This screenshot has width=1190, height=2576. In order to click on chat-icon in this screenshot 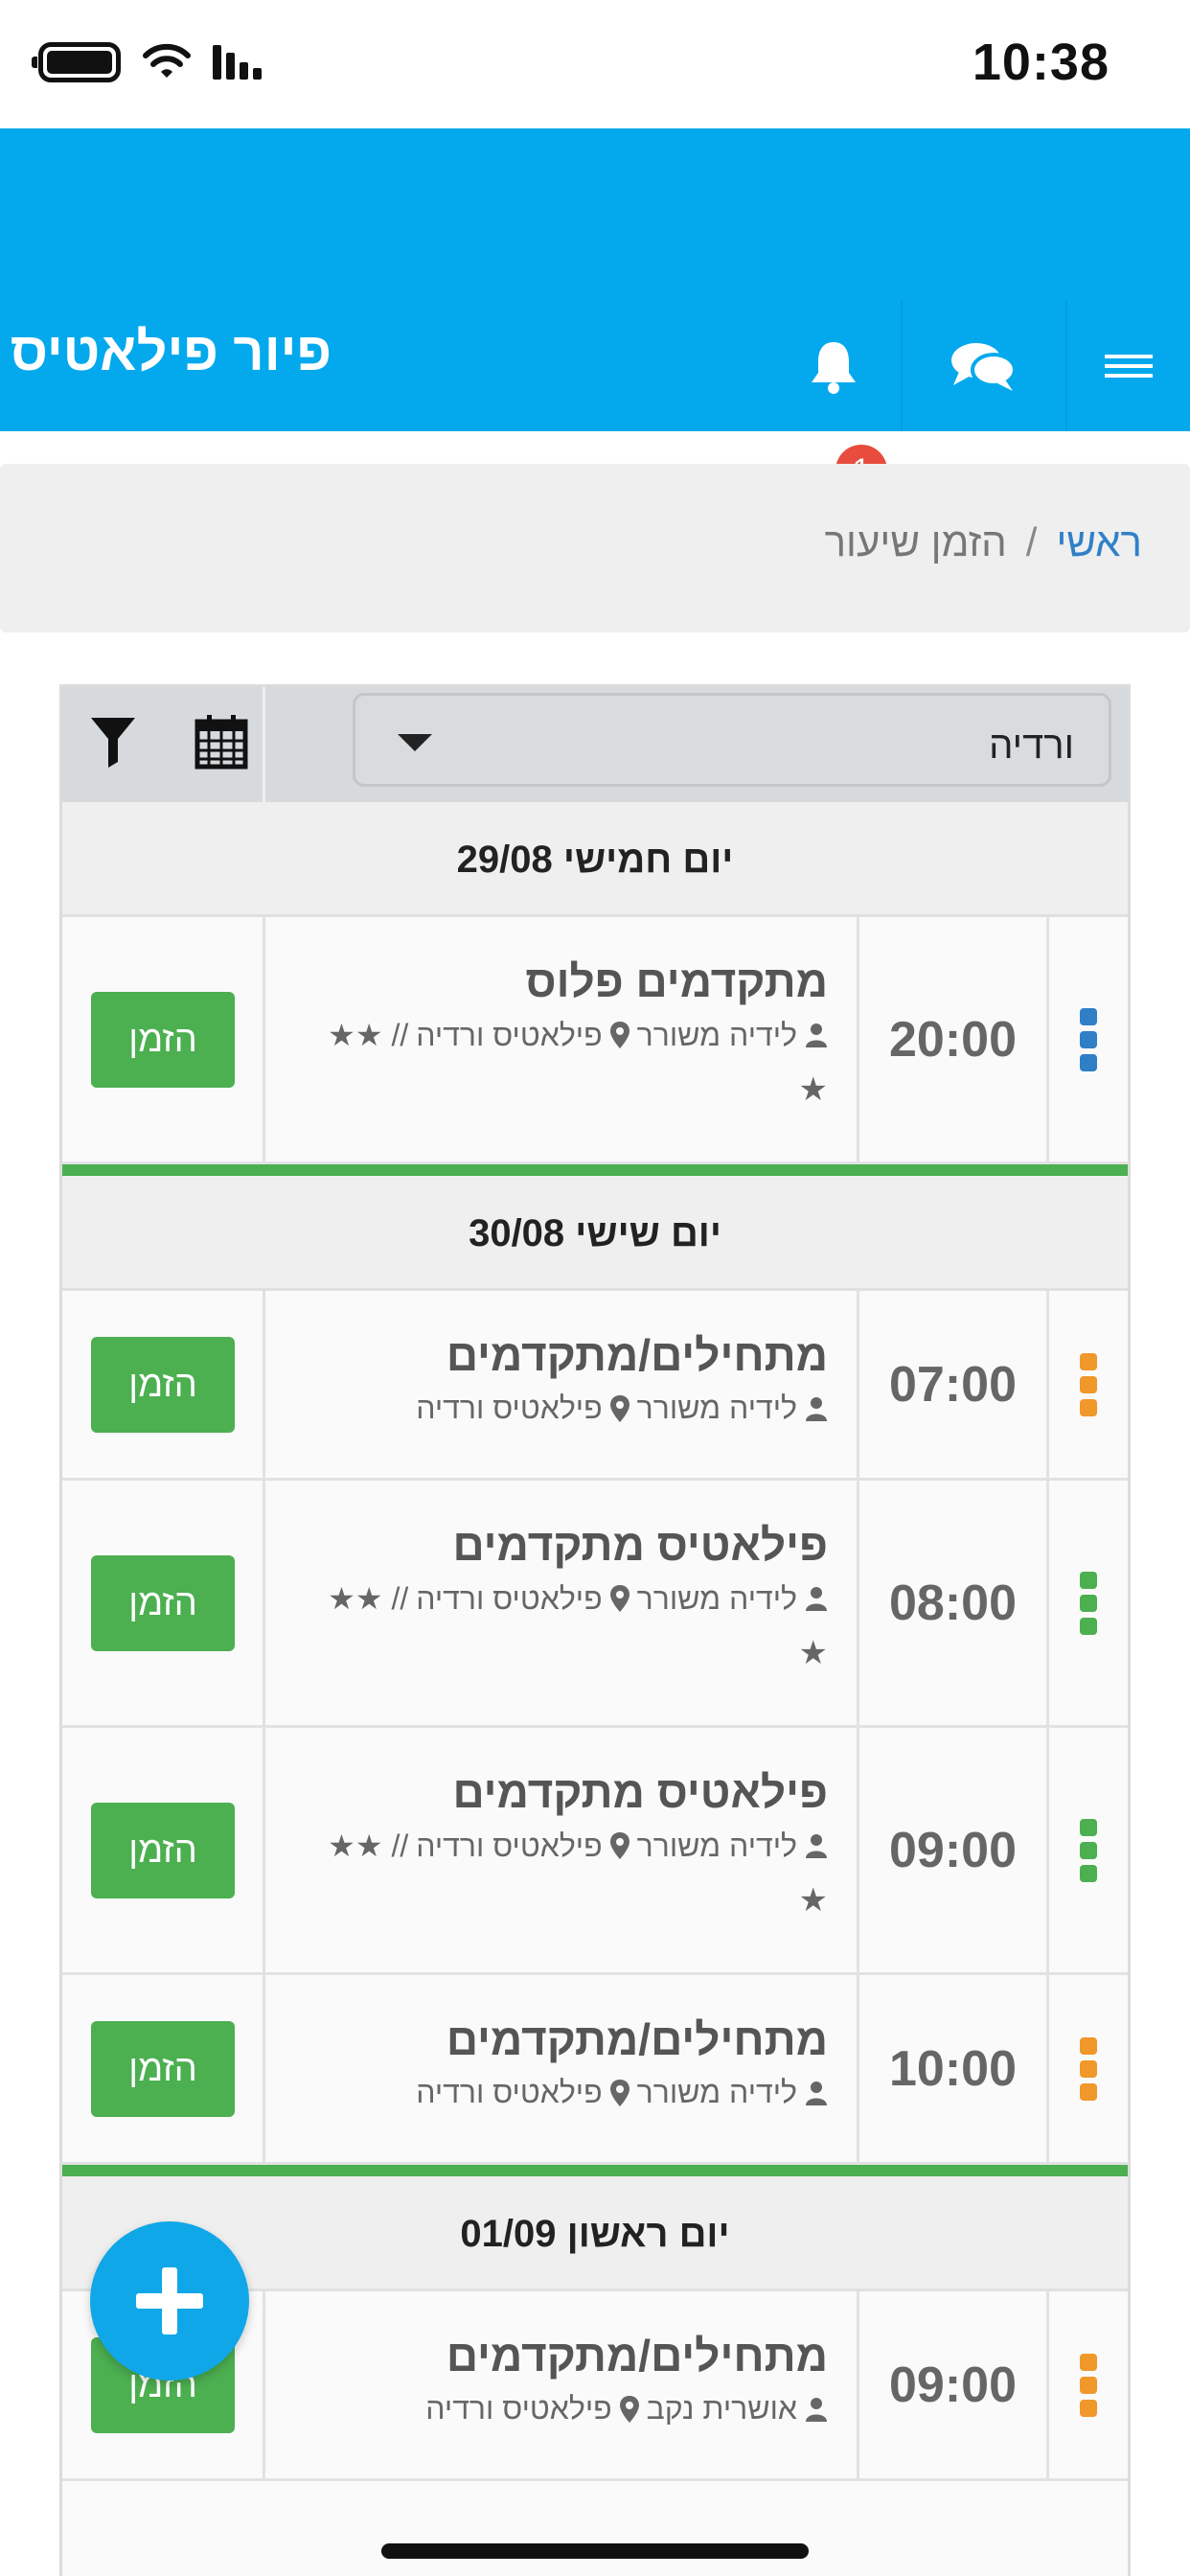, I will do `click(984, 367)`.